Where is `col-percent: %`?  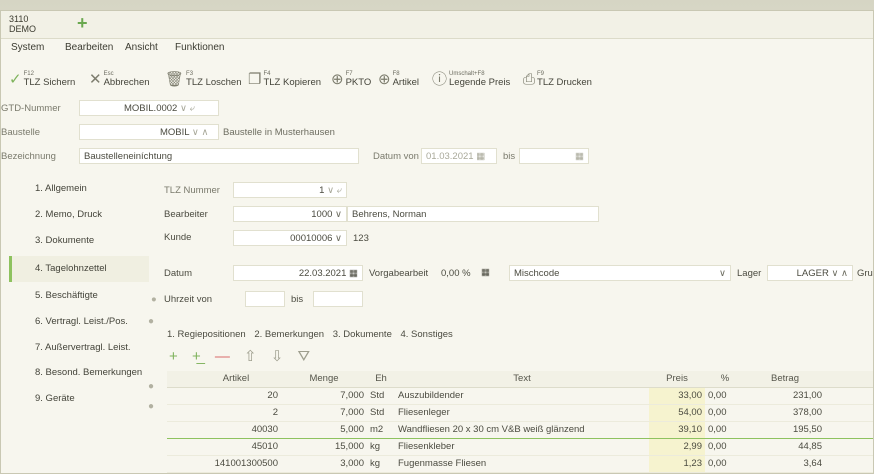
col-percent: % is located at coordinates (725, 379).